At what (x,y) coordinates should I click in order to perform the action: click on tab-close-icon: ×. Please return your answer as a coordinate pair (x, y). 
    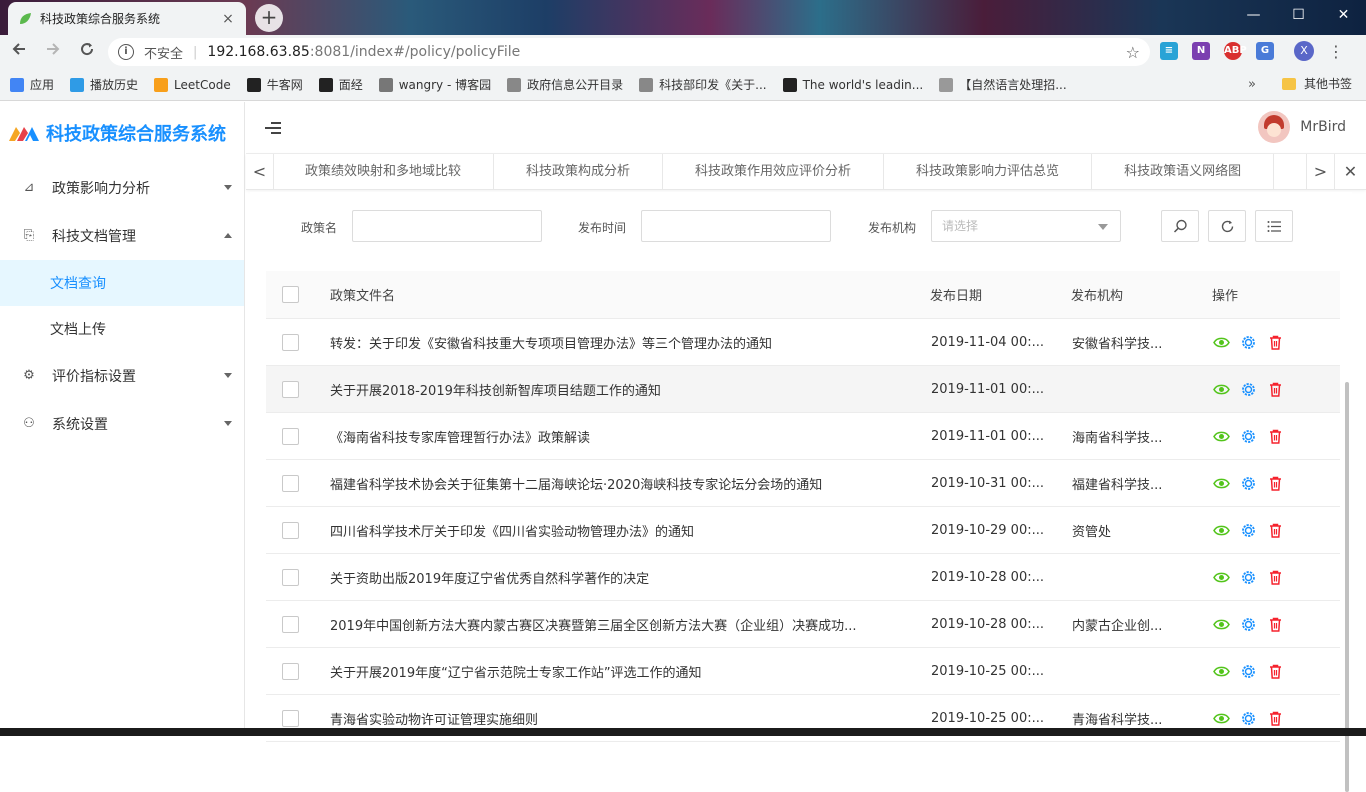
    Looking at the image, I should click on (228, 19).